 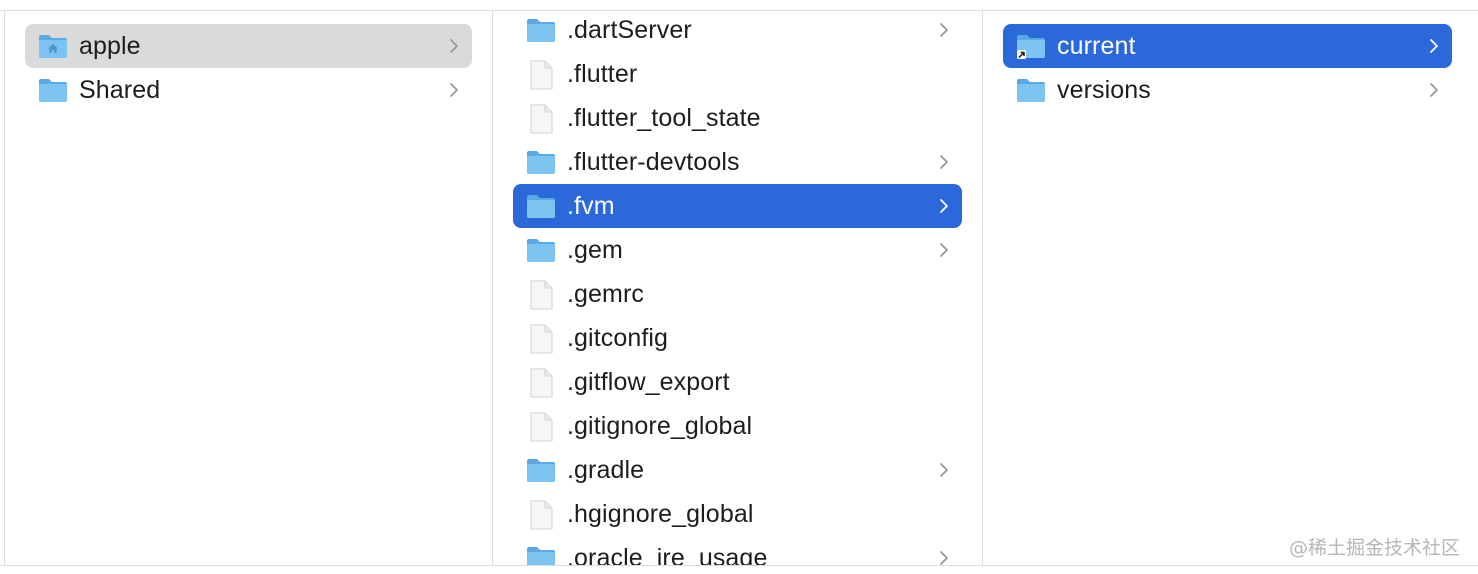 I want to click on folder-row-dot-fvm: .fvm, so click(x=737, y=206).